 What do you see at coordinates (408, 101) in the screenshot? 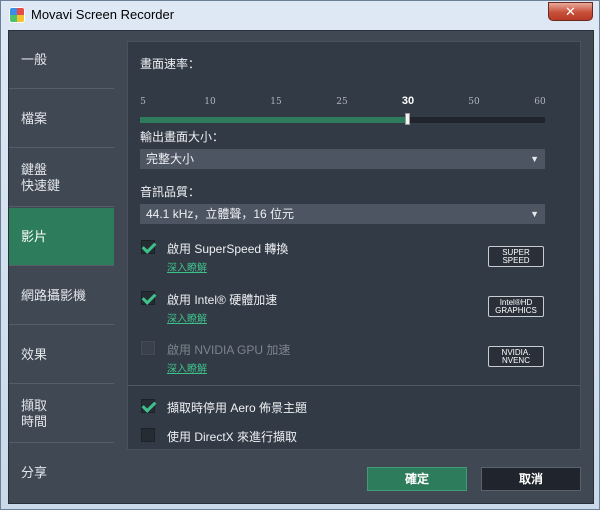
I see `fps-tick-selected: 30` at bounding box center [408, 101].